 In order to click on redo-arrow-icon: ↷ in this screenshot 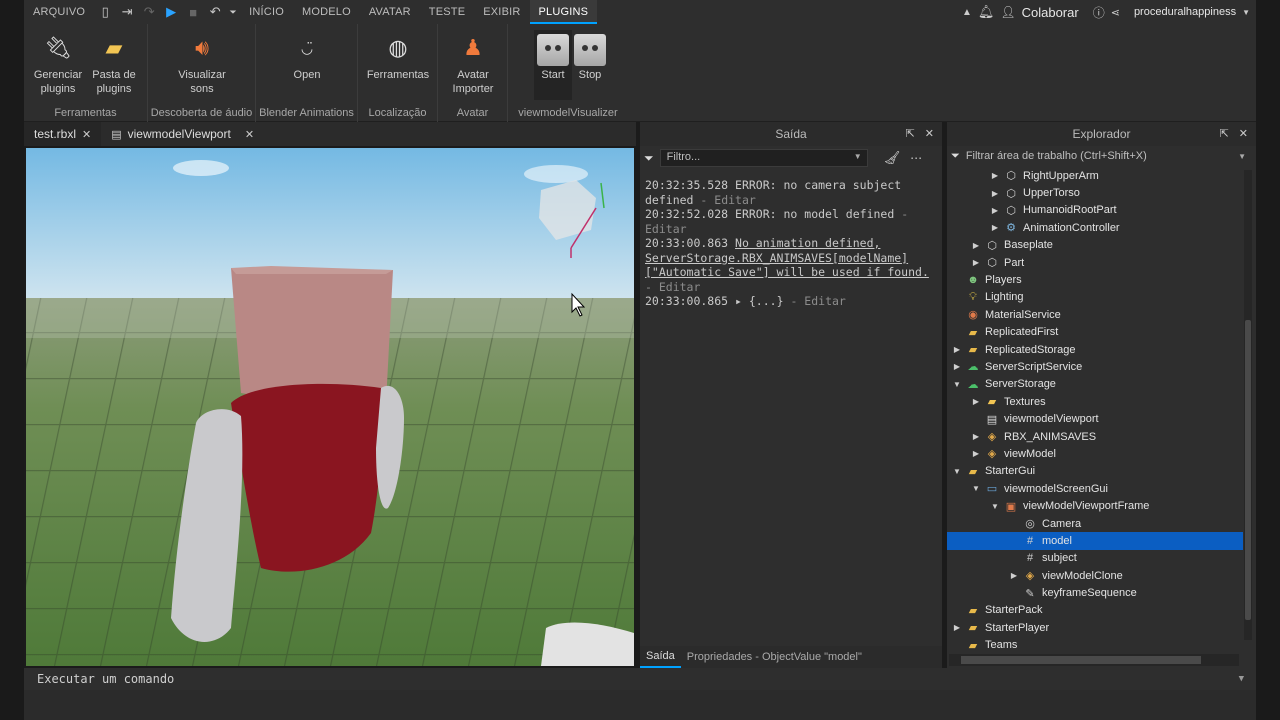, I will do `click(149, 12)`.